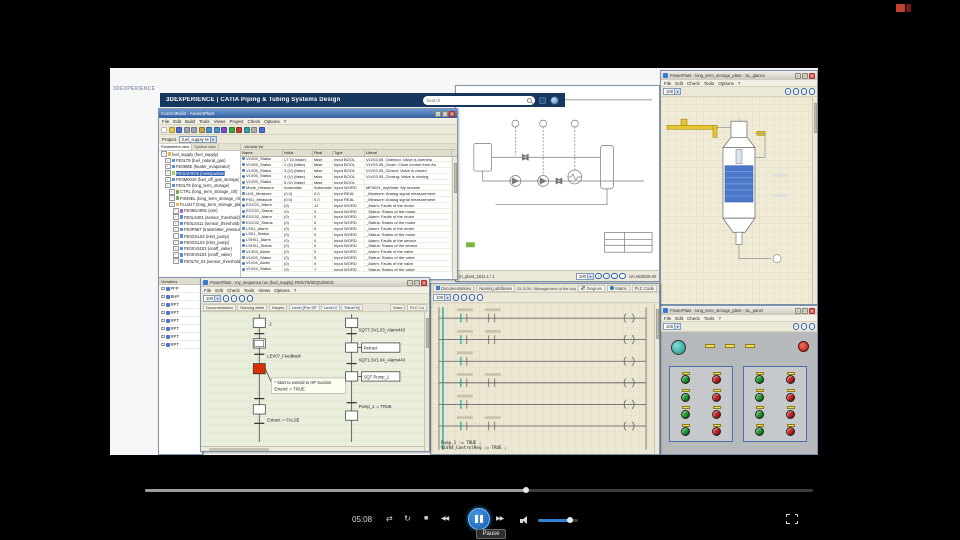 The width and height of the screenshot is (960, 540). I want to click on col-initial: Initial, so click(298, 153).